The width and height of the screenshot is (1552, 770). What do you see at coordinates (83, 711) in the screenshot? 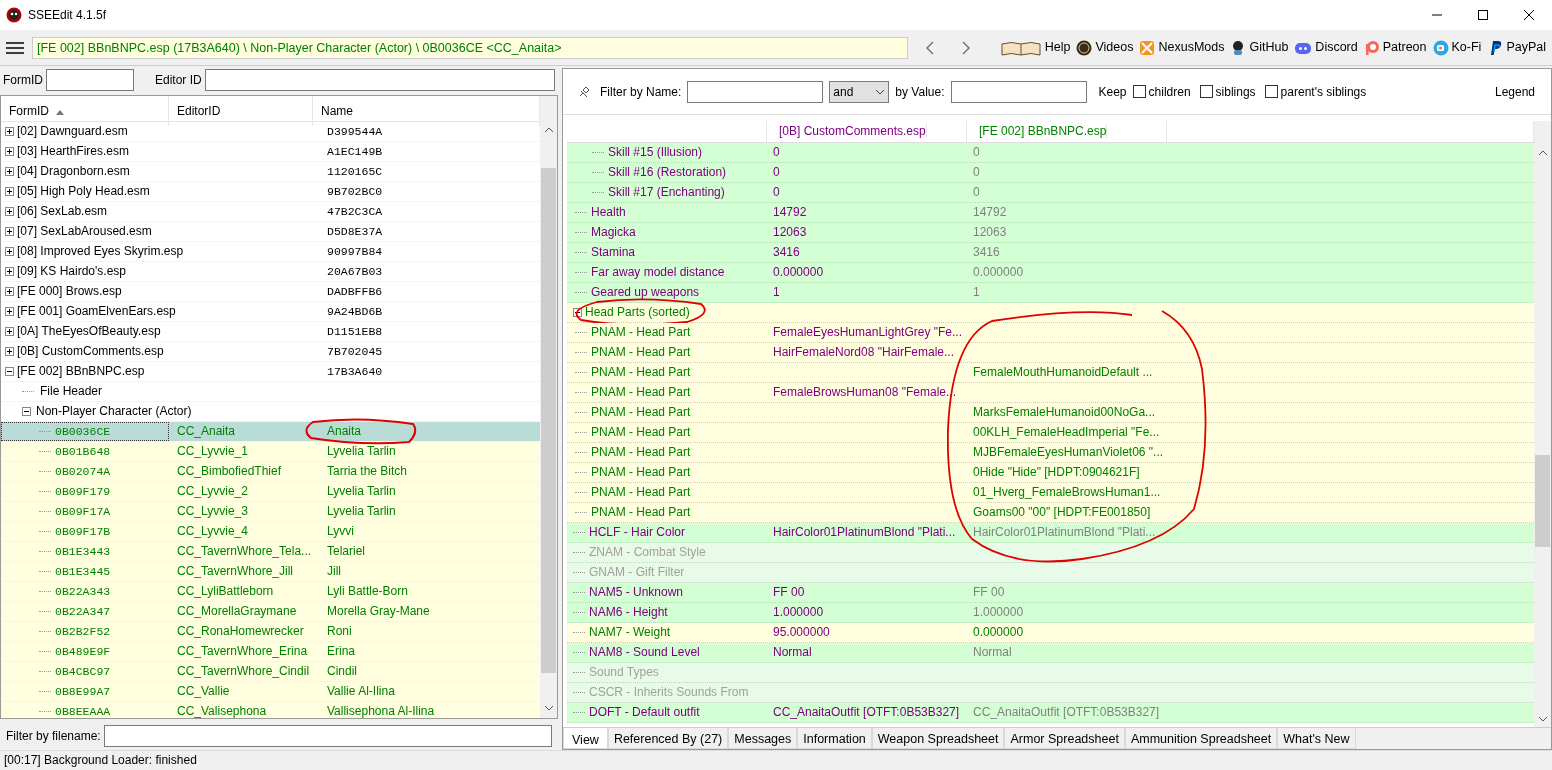
I see `formid-cell: 0B8EEAAA` at bounding box center [83, 711].